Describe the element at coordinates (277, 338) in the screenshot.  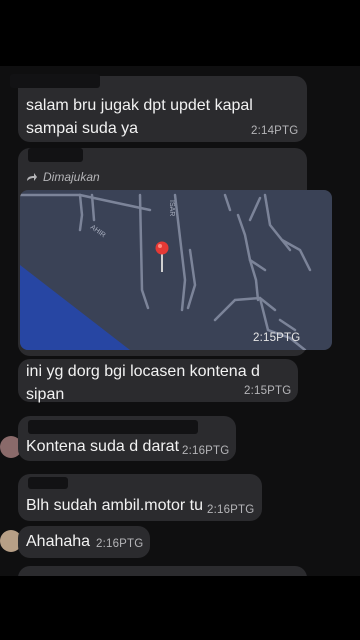
I see `map-time: 2:15PTG` at that location.